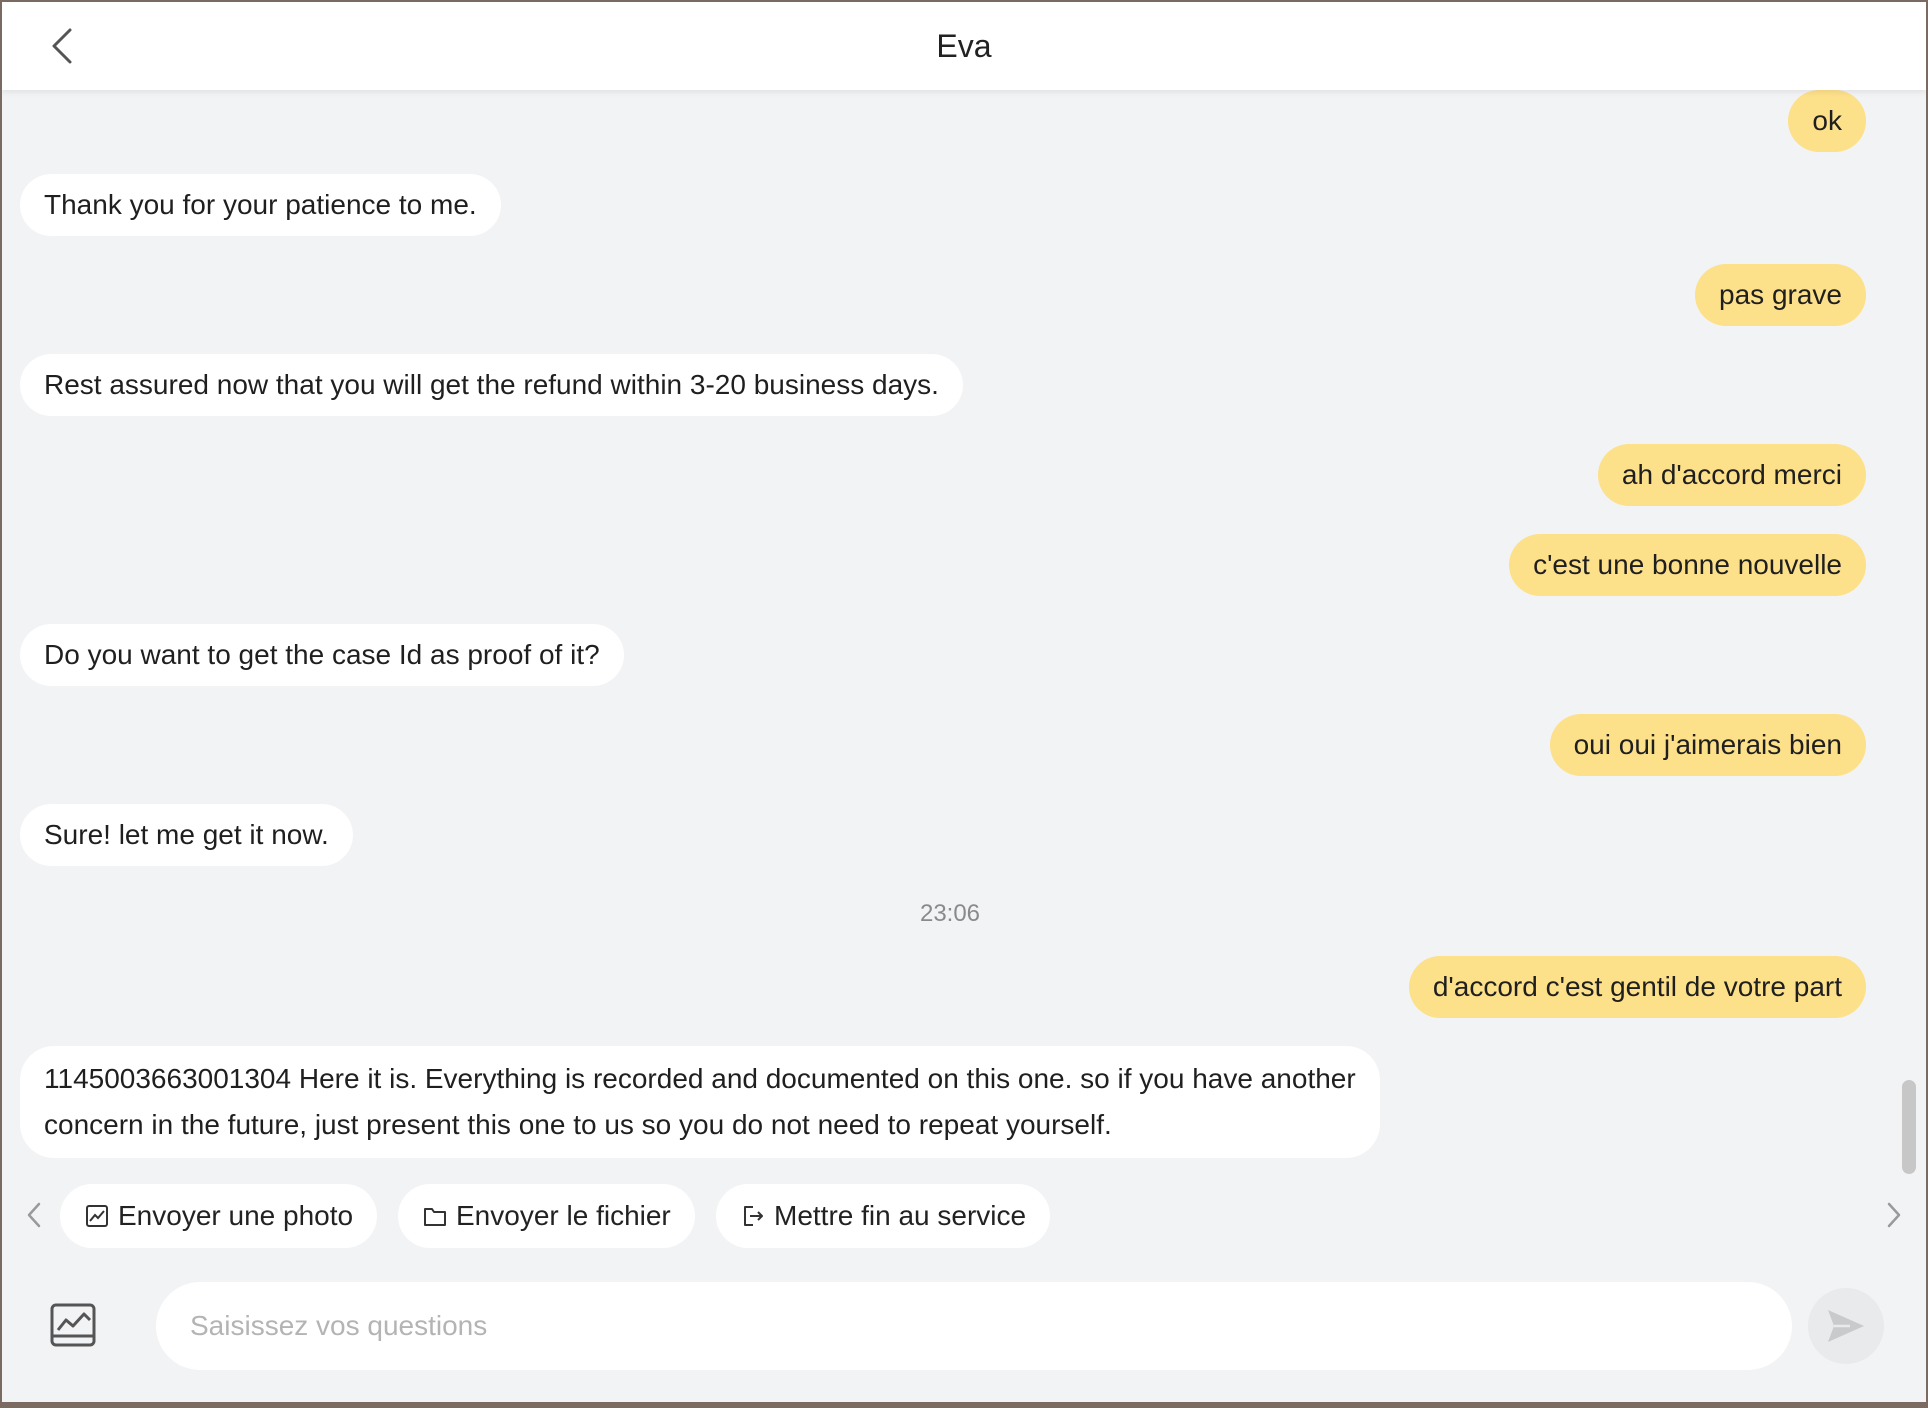 This screenshot has width=1928, height=1408. I want to click on exit-icon, so click(753, 1216).